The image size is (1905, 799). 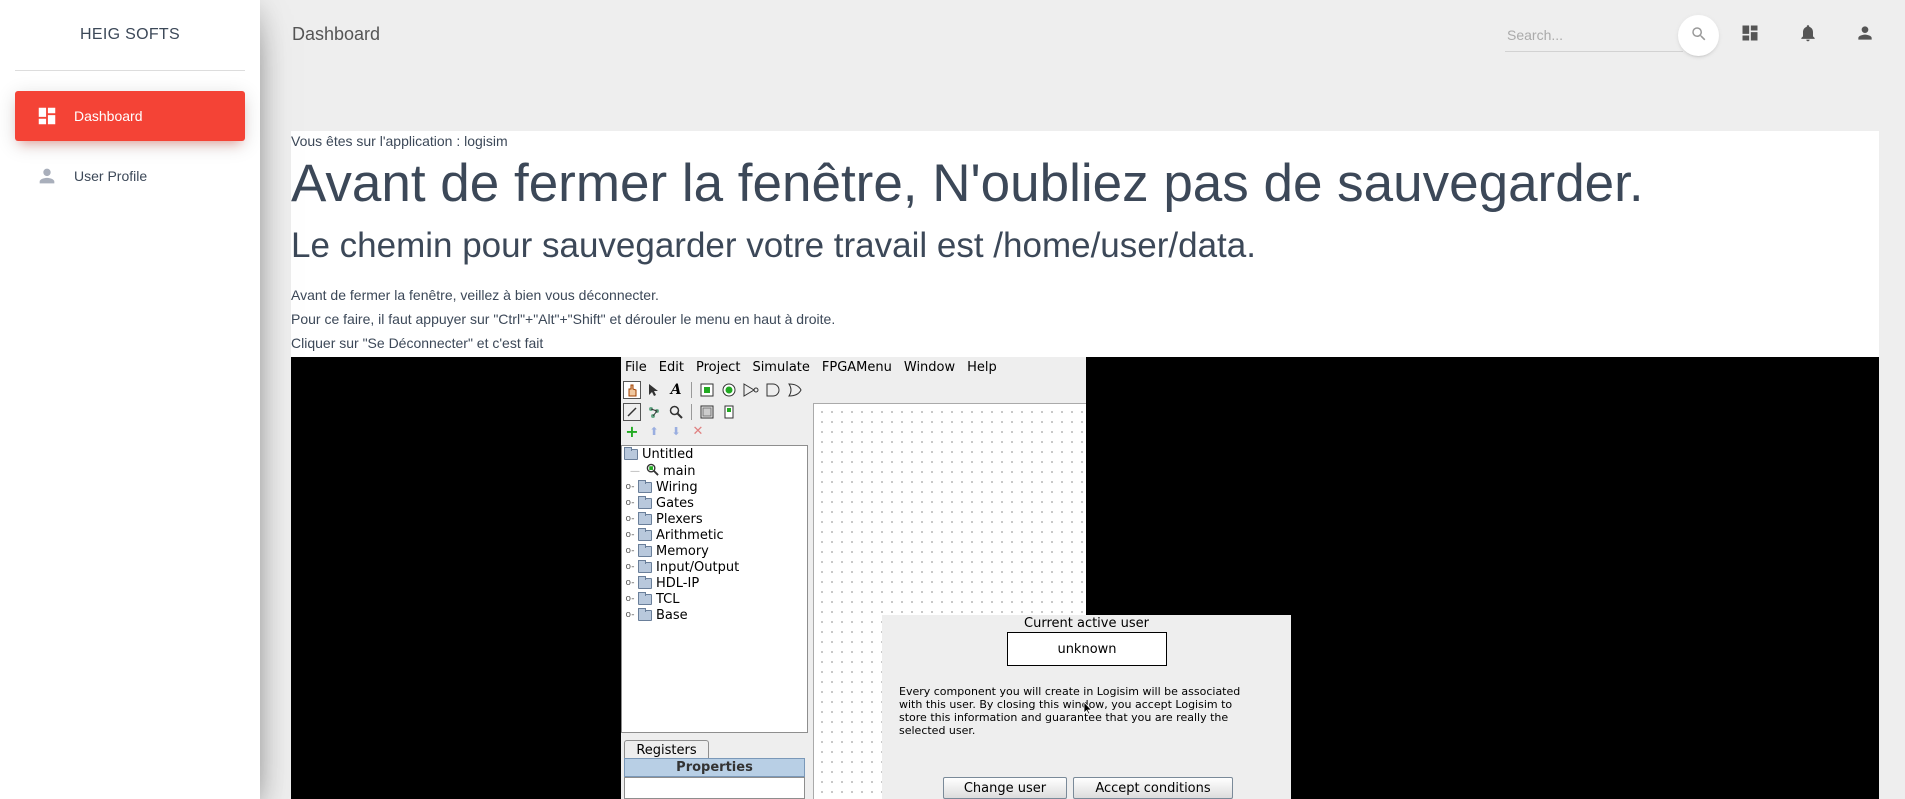 What do you see at coordinates (130, 146) in the screenshot?
I see `sidebar-nav: Dashboard User Profile` at bounding box center [130, 146].